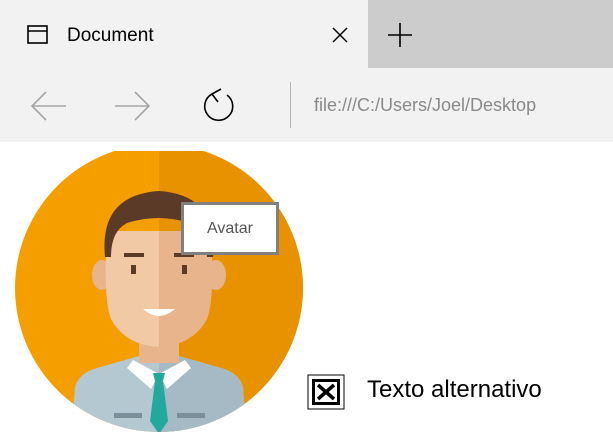  I want to click on tab-title: Document, so click(110, 35).